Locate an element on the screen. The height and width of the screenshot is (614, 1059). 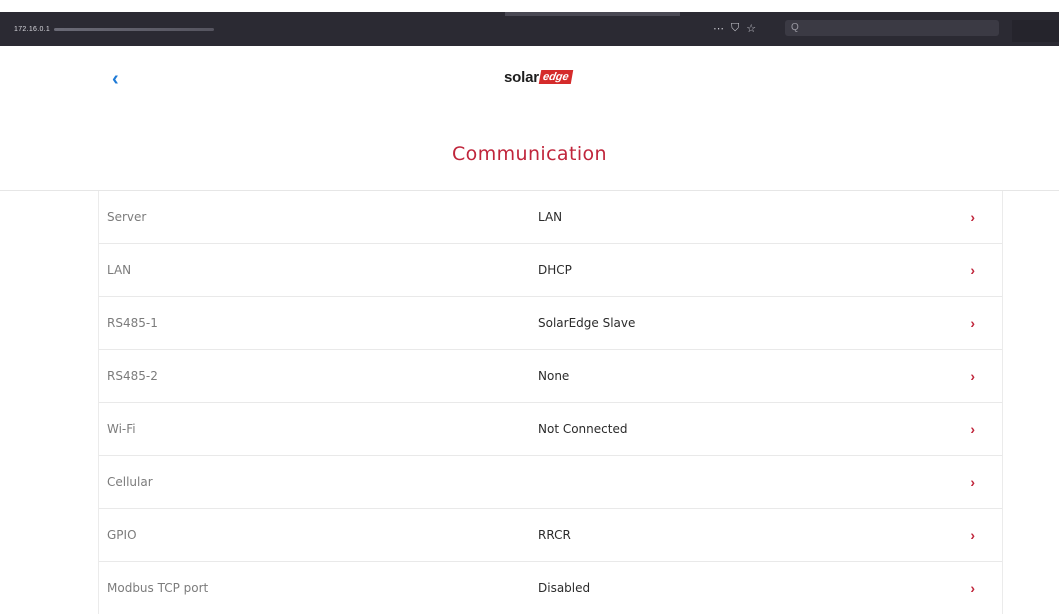
browser-toolbar: 172.16.0.1 ⋯ ⛉ ☆ Q is located at coordinates (529, 24).